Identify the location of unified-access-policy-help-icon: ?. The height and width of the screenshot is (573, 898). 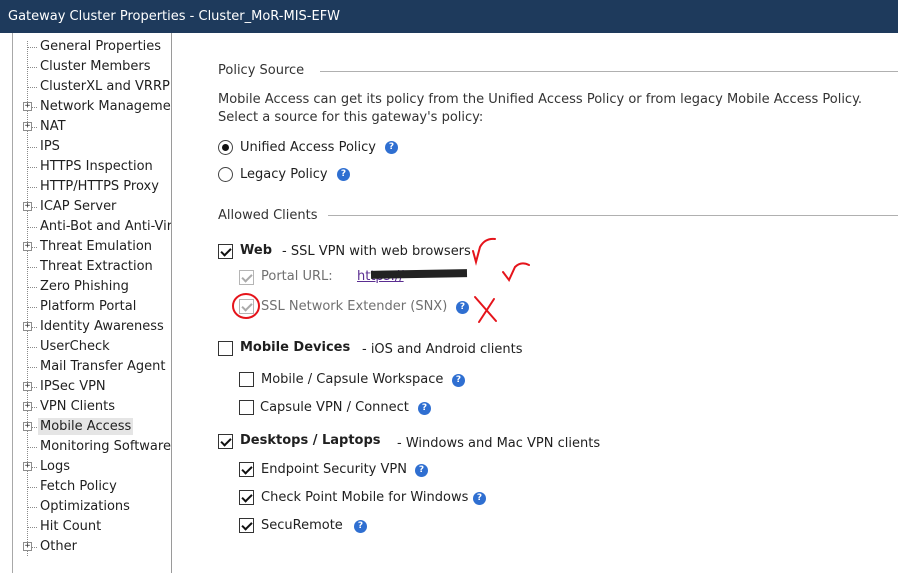
(391, 147).